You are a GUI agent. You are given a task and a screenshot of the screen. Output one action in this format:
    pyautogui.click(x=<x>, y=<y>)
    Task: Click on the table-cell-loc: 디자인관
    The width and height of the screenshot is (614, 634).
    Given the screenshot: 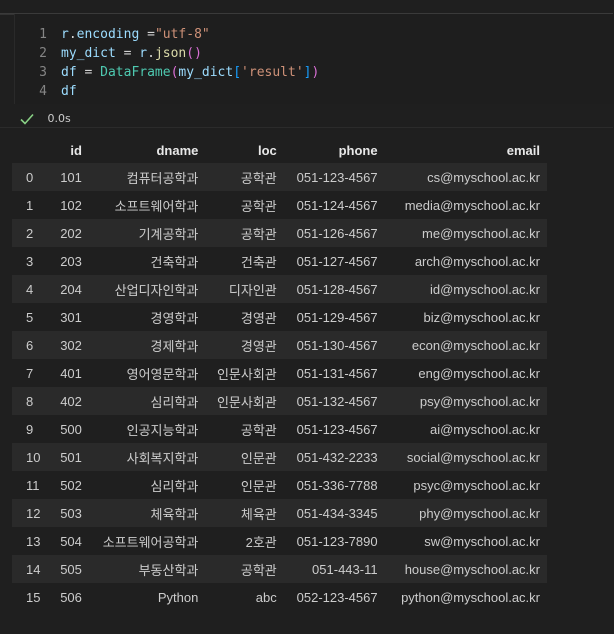 What is the action you would take?
    pyautogui.click(x=244, y=289)
    